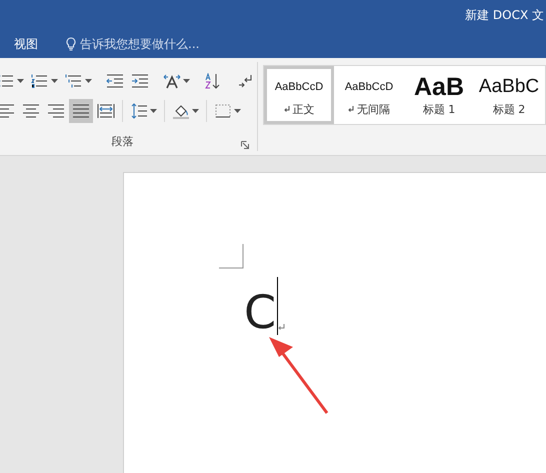 The image size is (546, 473). Describe the element at coordinates (505, 15) in the screenshot. I see `window-title: 新建 DOCX 文` at that location.